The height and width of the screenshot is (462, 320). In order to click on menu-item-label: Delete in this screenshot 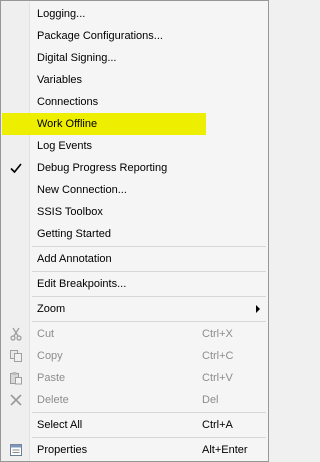, I will do `click(53, 400)`.